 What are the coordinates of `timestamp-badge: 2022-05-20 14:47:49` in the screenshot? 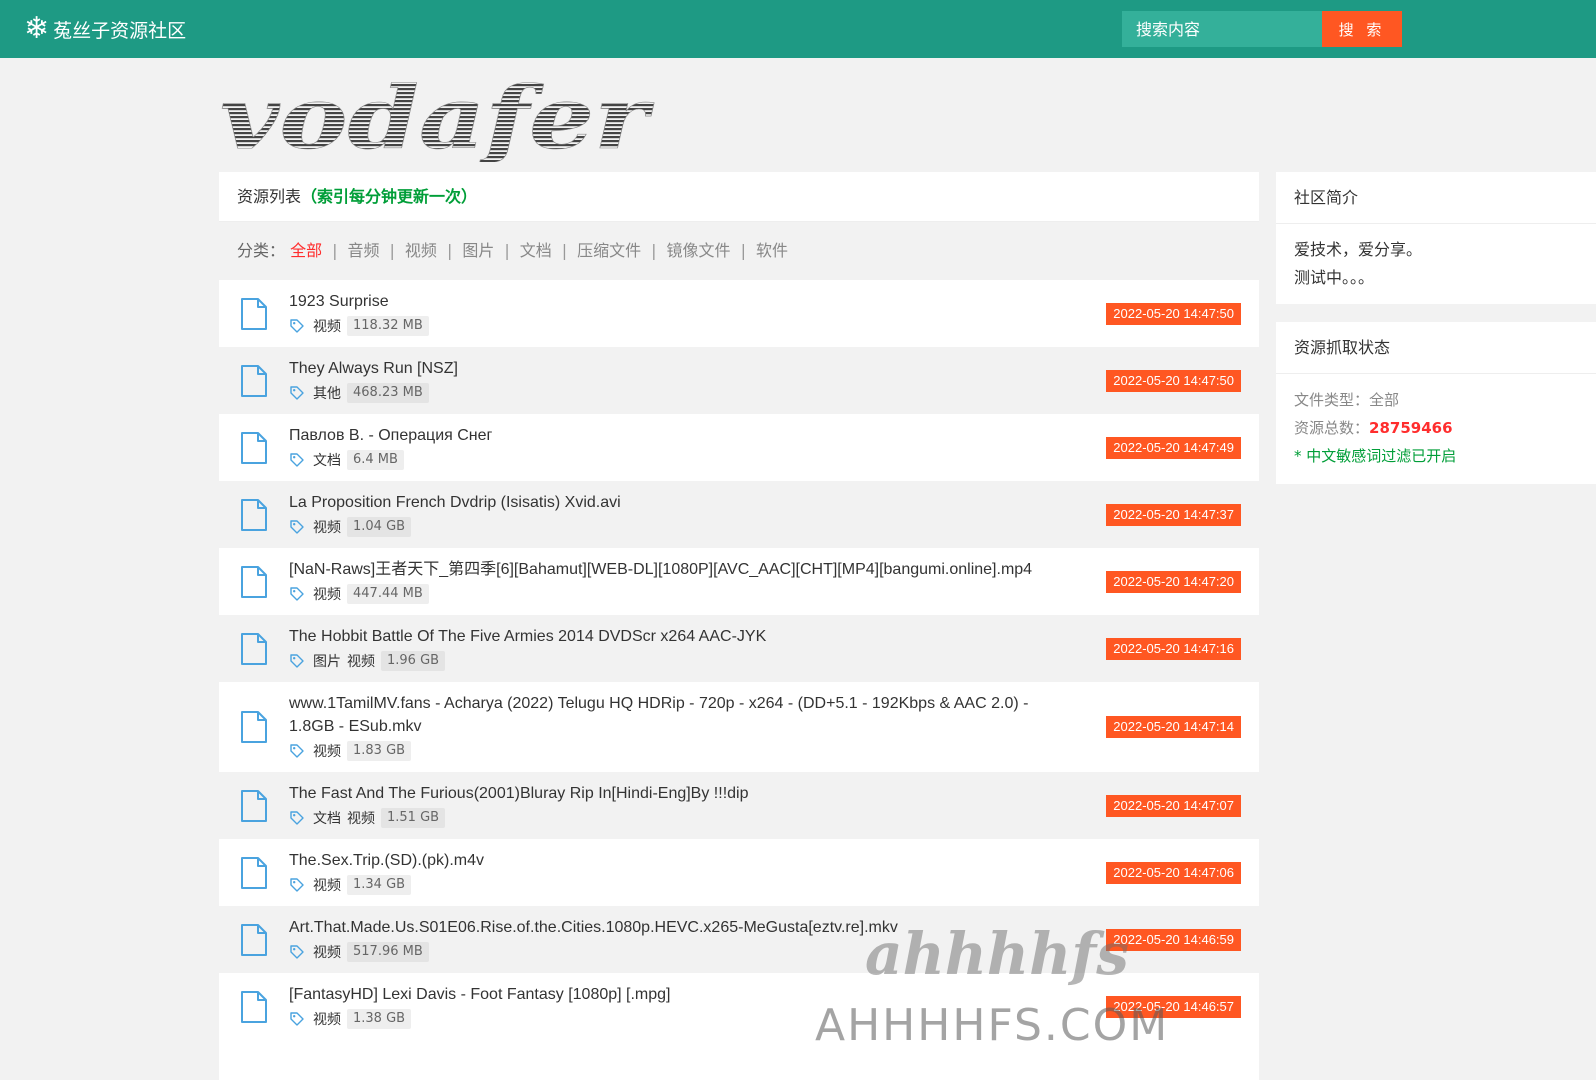 It's located at (1173, 447).